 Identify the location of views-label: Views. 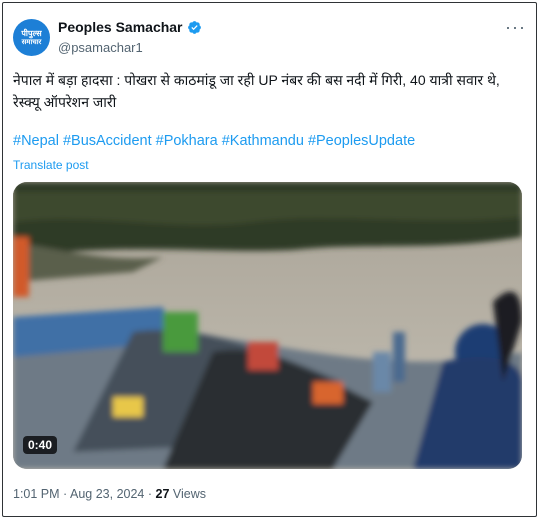
(189, 494).